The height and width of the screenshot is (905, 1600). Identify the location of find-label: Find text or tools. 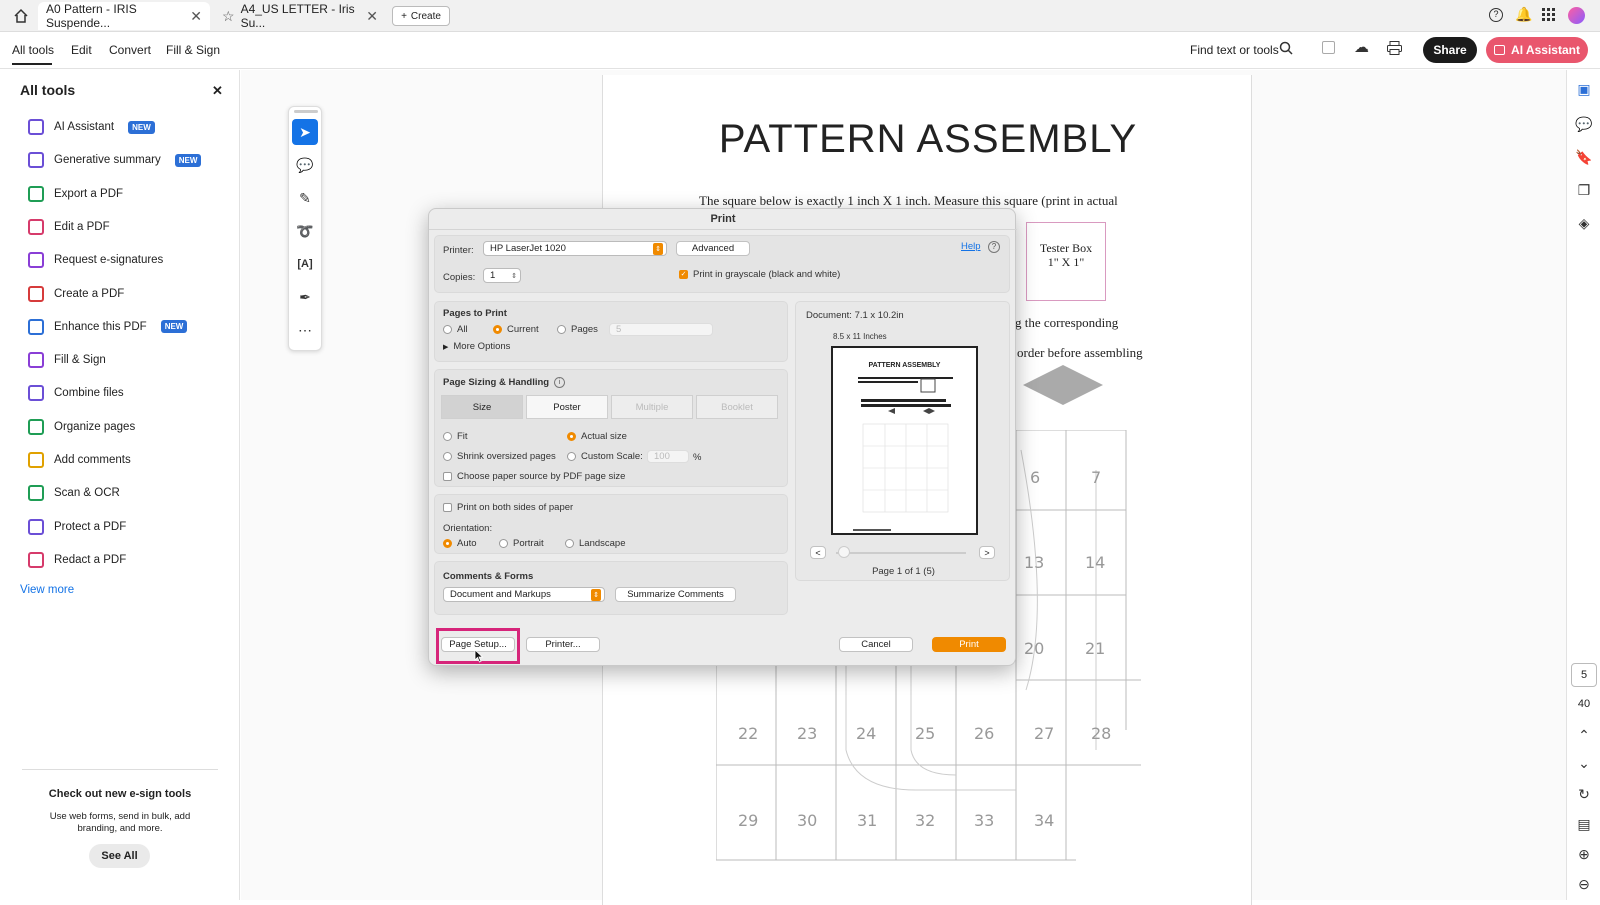
(1234, 50).